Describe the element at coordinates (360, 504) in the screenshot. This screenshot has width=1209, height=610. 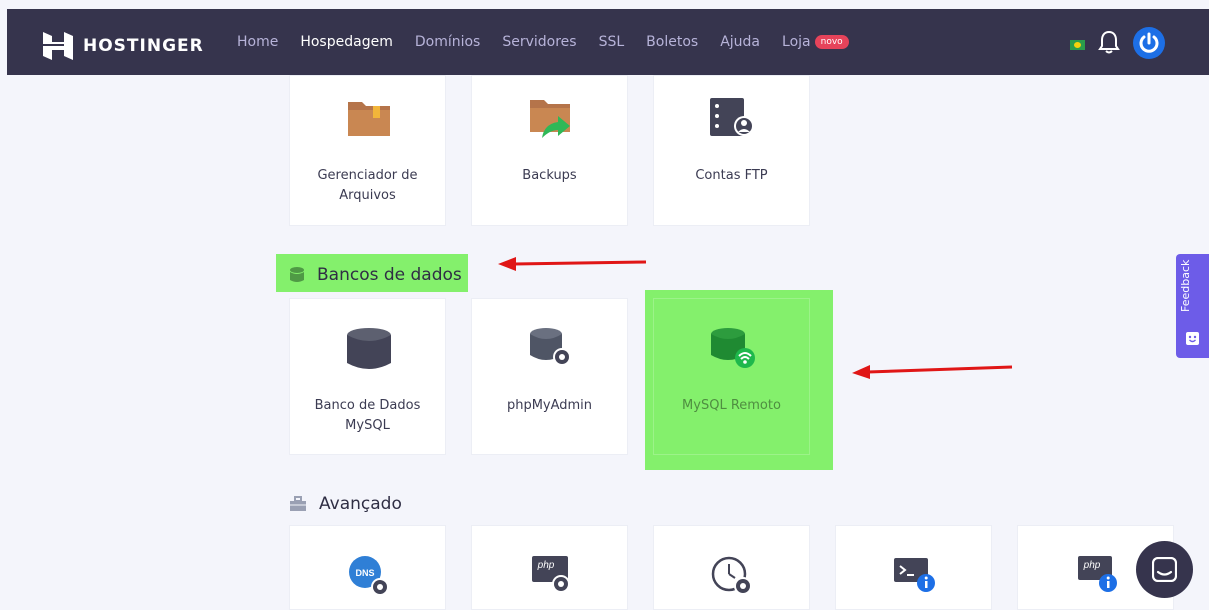
I see `advanced-section-title: Avançado` at that location.